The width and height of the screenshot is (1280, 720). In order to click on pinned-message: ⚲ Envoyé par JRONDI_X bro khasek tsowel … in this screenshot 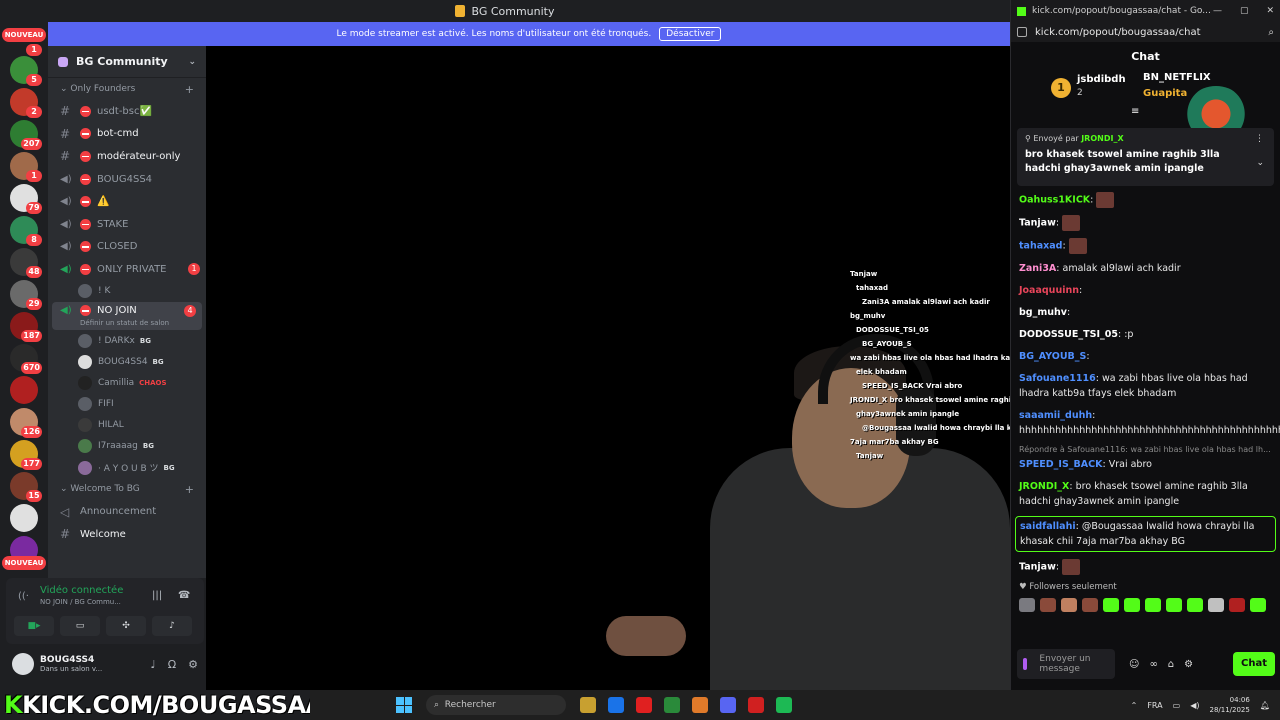, I will do `click(1145, 157)`.